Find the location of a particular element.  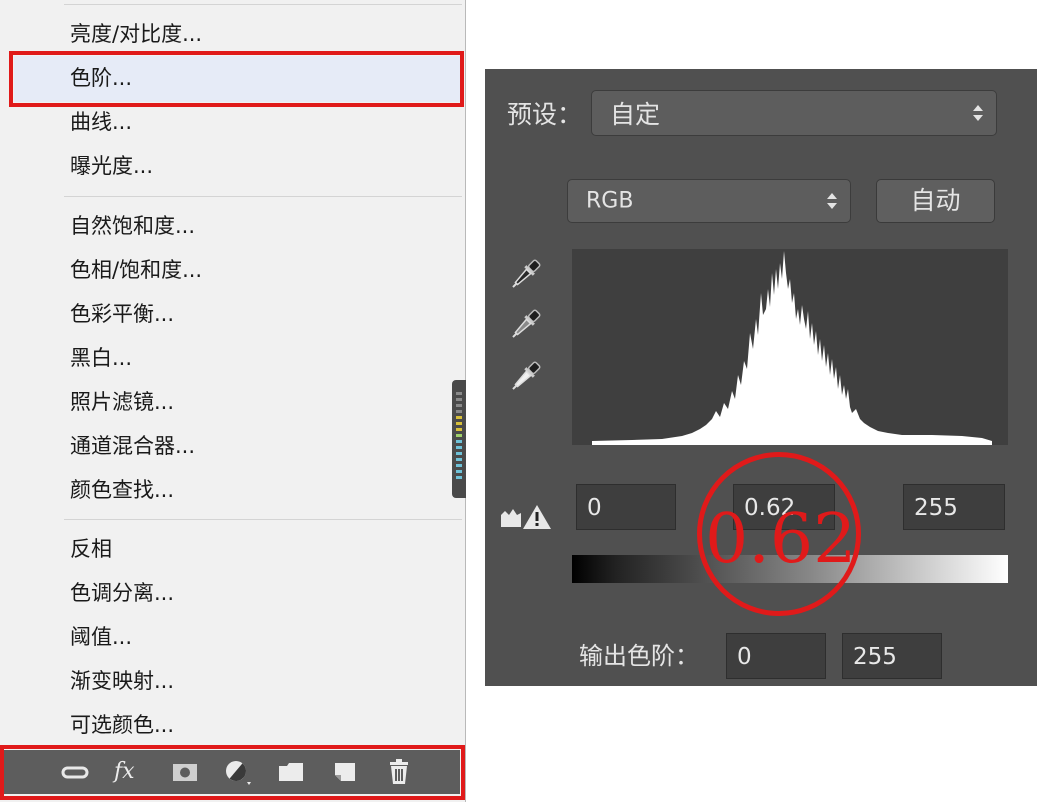

clipping-warning-icon is located at coordinates (526, 516).